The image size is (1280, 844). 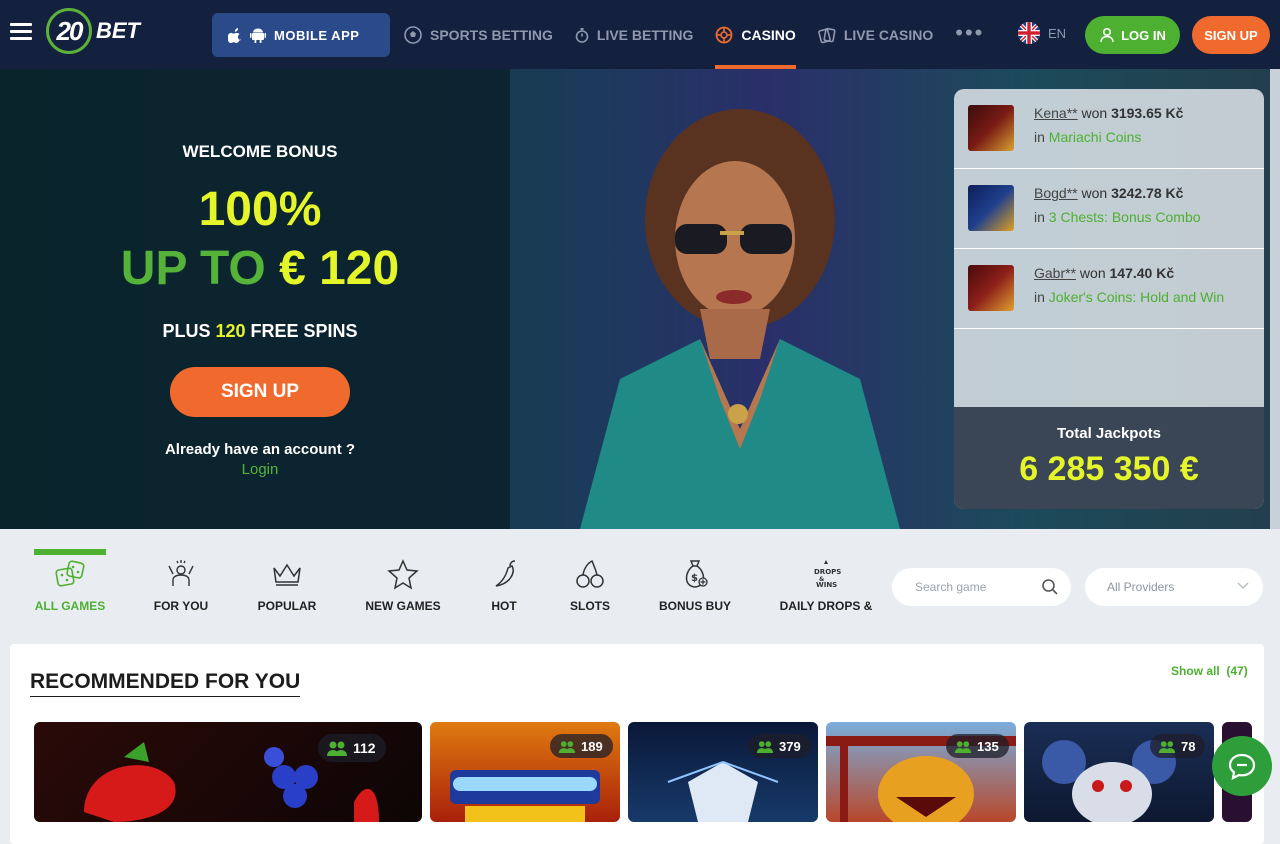 I want to click on winner-user: Bogd**, so click(x=1056, y=193).